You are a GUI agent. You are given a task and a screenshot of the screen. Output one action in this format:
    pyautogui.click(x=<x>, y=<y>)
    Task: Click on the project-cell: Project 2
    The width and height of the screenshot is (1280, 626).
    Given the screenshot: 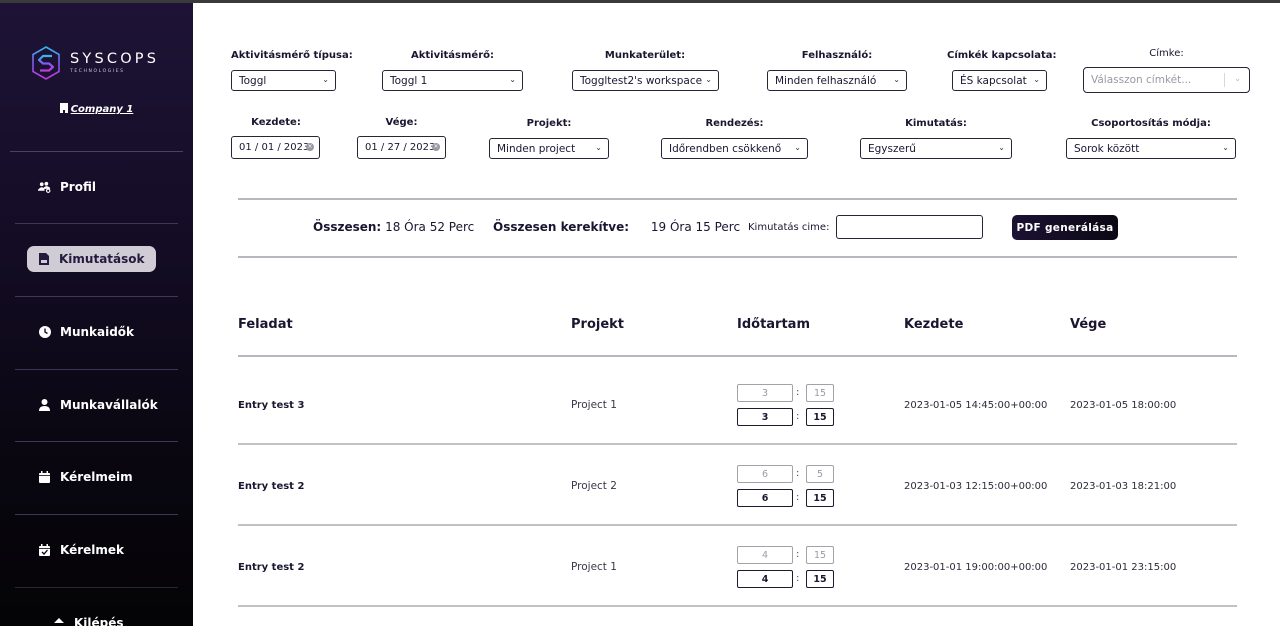 What is the action you would take?
    pyautogui.click(x=594, y=486)
    